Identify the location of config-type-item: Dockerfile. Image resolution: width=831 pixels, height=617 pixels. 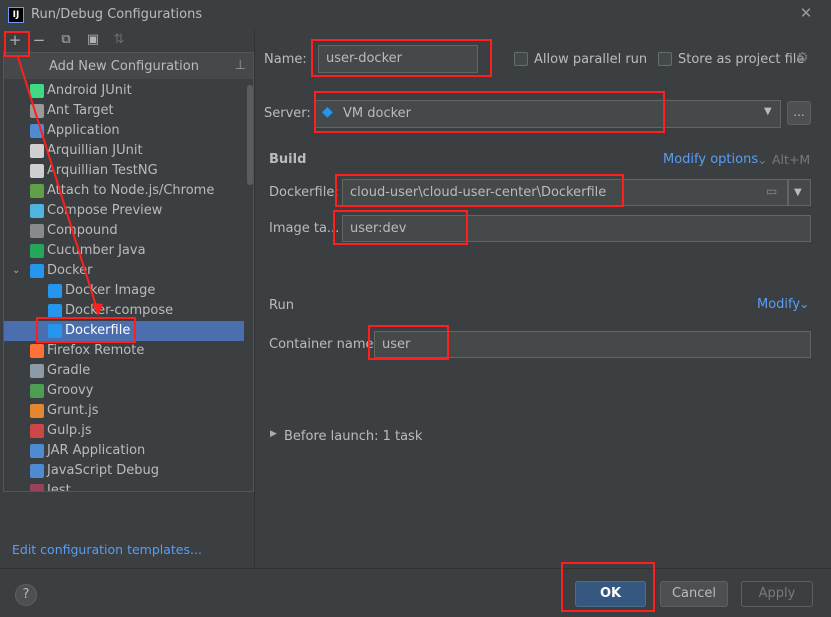
(124, 331).